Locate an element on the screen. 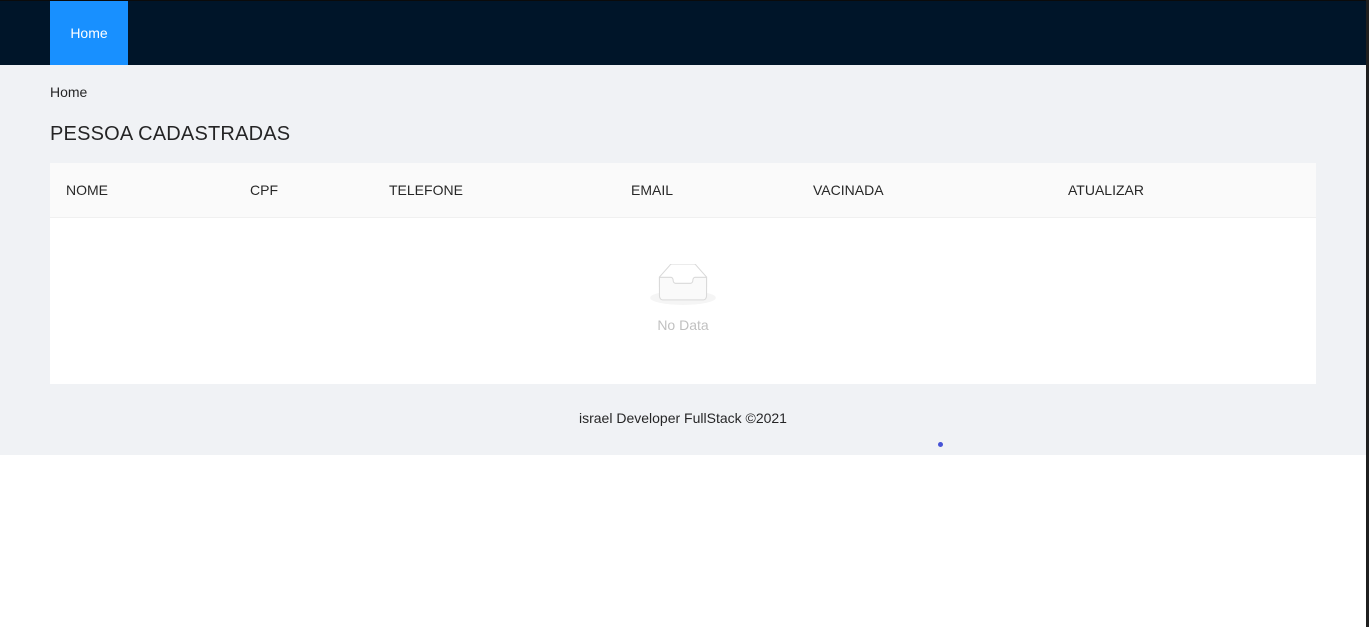  top-nav-bar: Home is located at coordinates (683, 32).